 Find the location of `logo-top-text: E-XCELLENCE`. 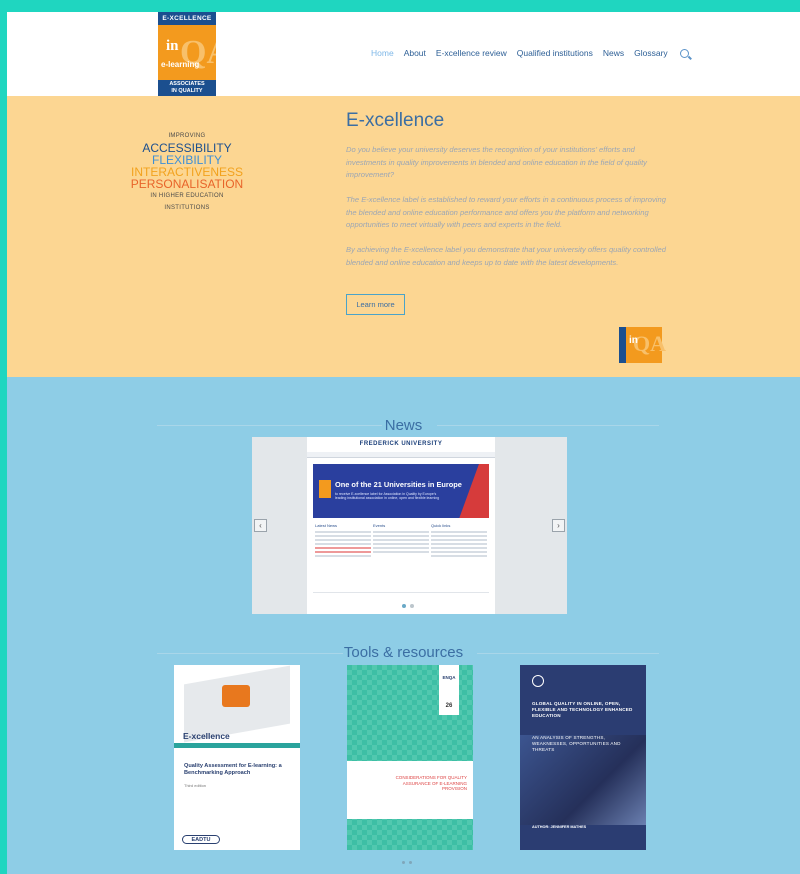

logo-top-text: E-XCELLENCE is located at coordinates (187, 18).